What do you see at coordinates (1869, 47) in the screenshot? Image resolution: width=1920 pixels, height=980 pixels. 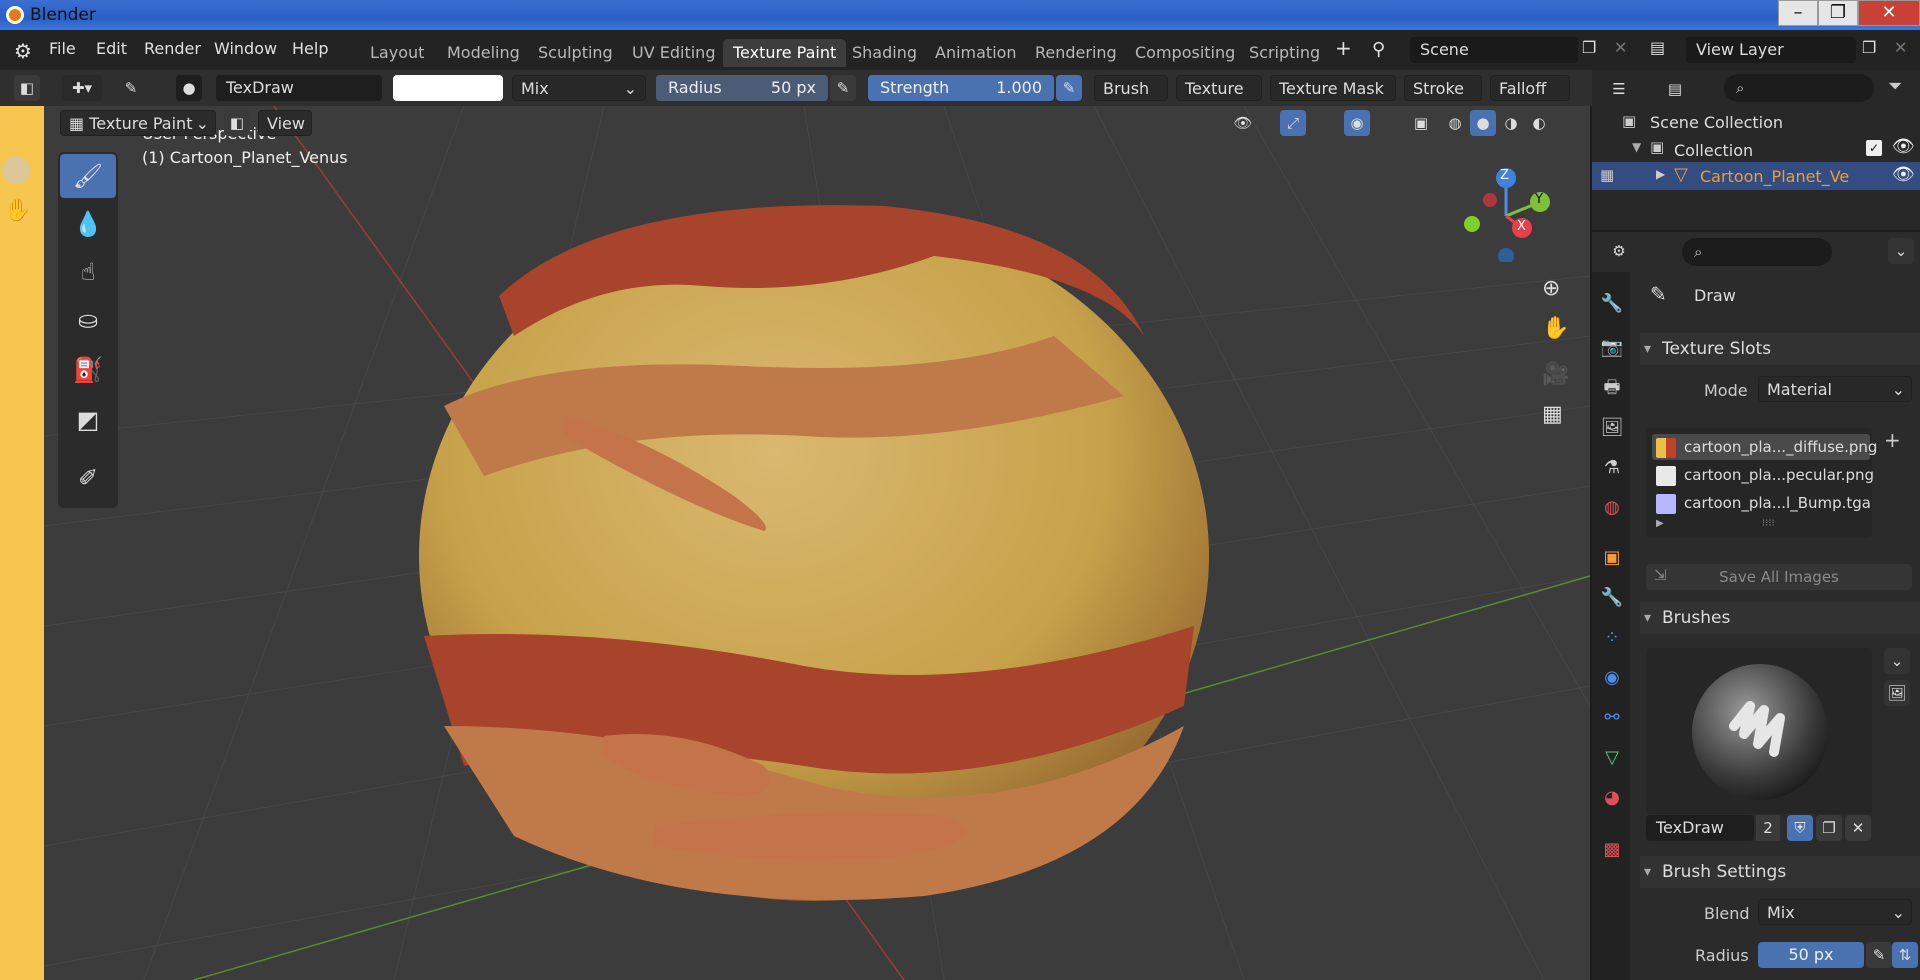 I see `new-view-layer-icon: ❐` at bounding box center [1869, 47].